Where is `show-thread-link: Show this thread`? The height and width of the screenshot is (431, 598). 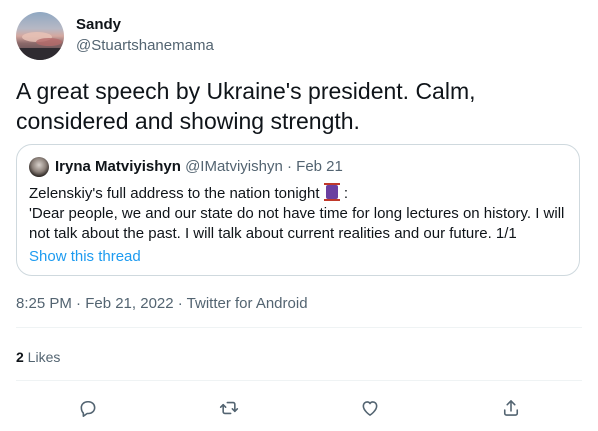
show-thread-link: Show this thread is located at coordinates (85, 257).